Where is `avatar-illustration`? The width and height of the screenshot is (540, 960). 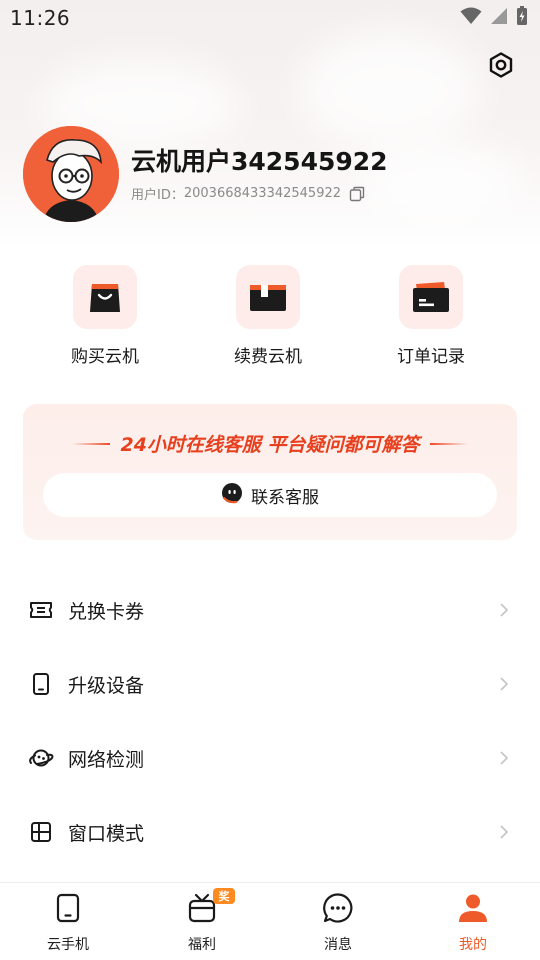
avatar-illustration is located at coordinates (71, 174).